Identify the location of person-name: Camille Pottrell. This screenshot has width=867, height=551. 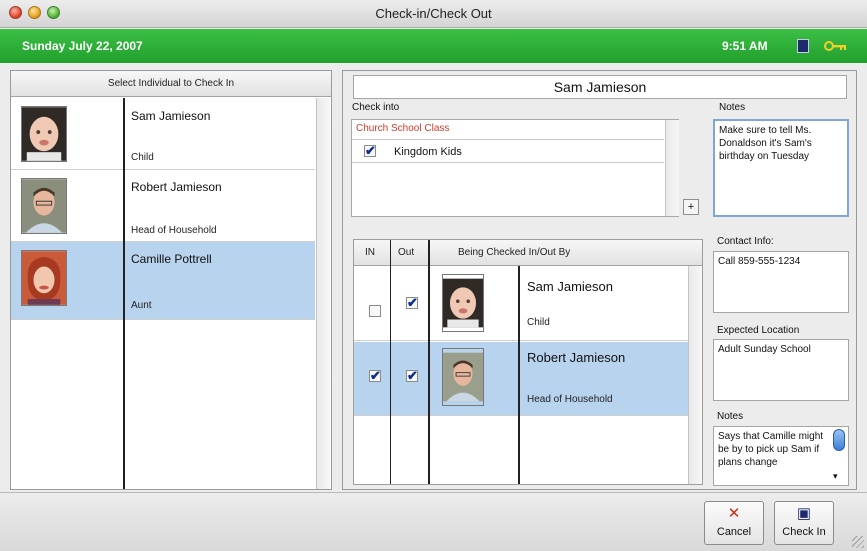
(171, 259).